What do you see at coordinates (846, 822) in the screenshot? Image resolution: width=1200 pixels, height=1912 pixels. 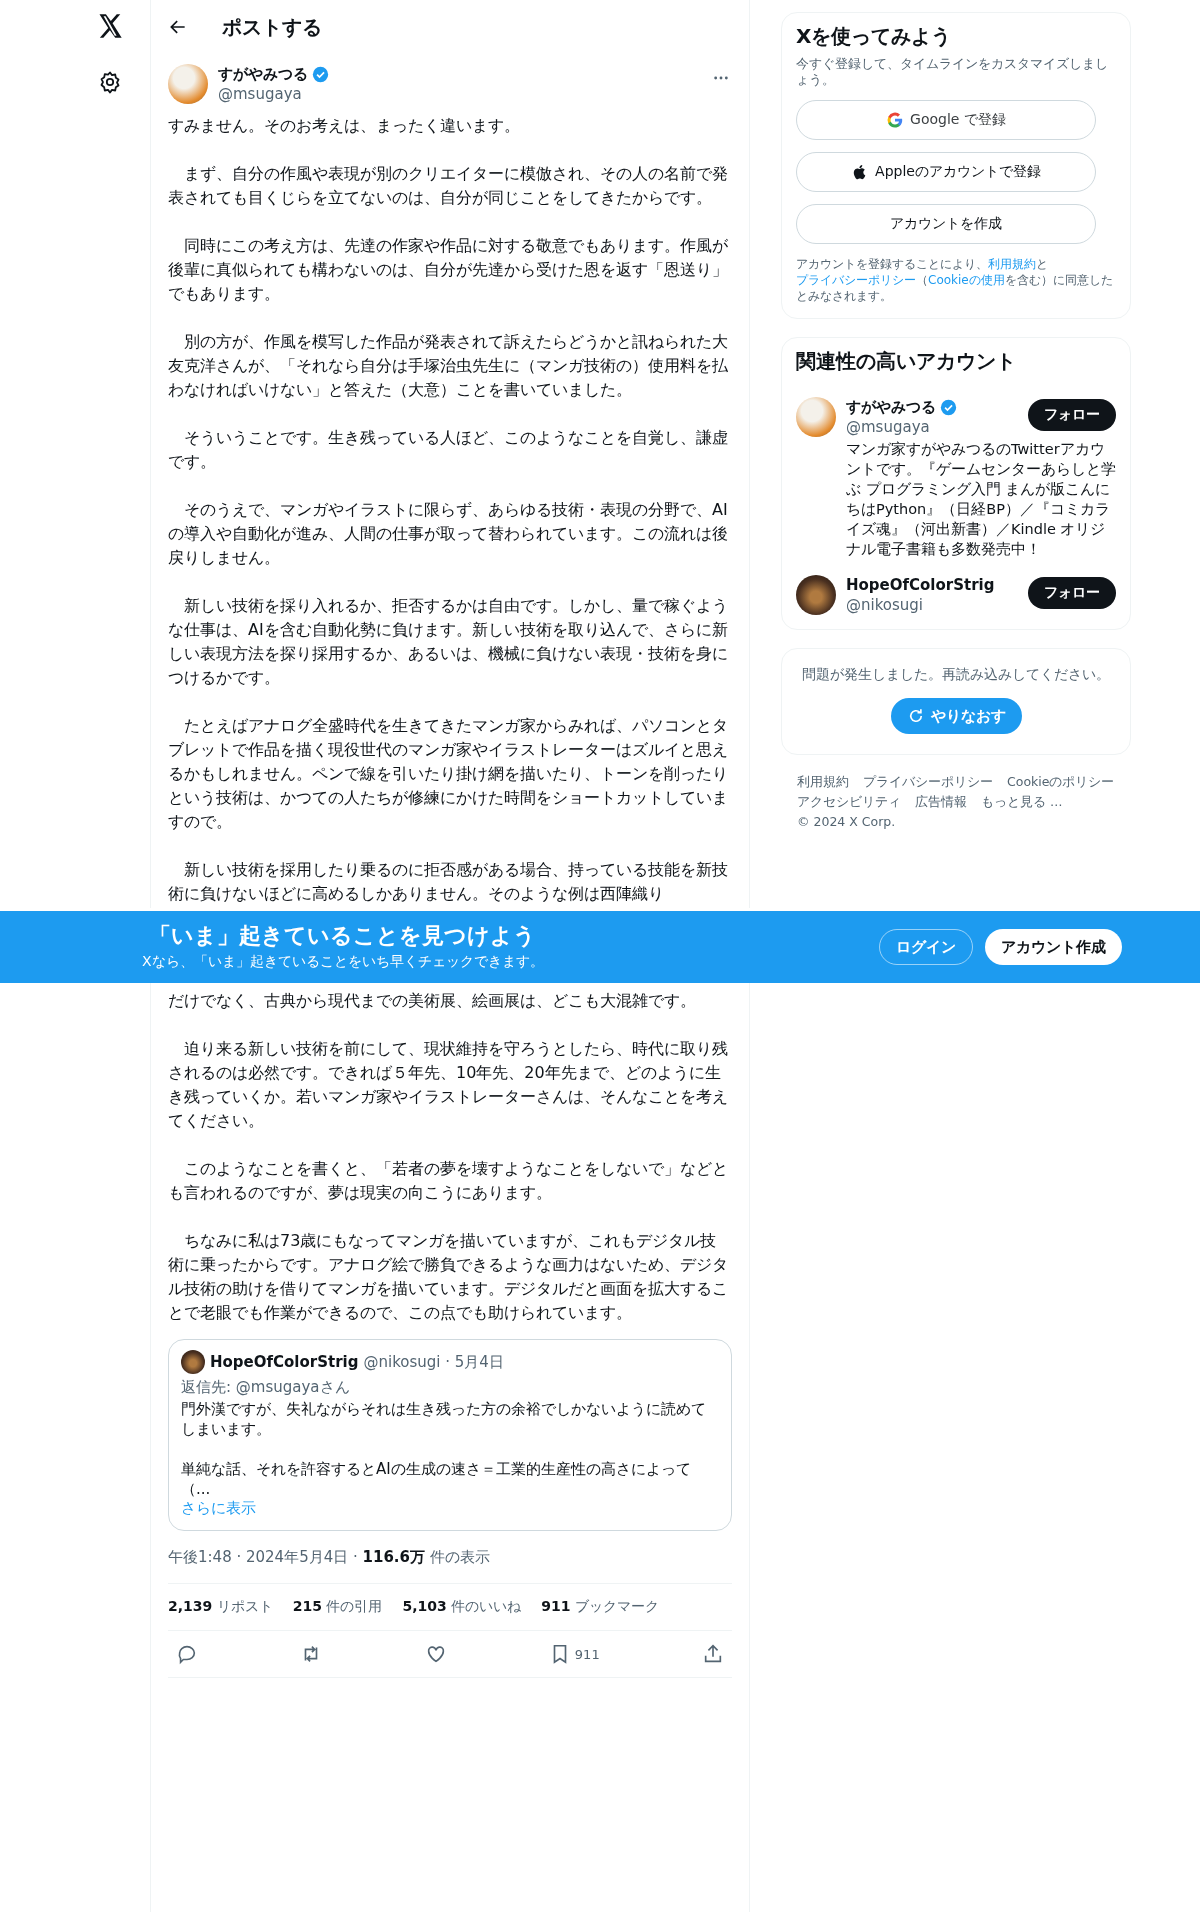 I see `footer-link: © 2024 X Corp.` at bounding box center [846, 822].